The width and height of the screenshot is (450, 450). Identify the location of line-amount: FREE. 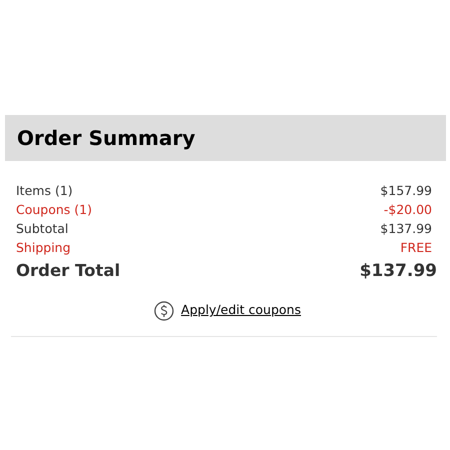
(416, 248).